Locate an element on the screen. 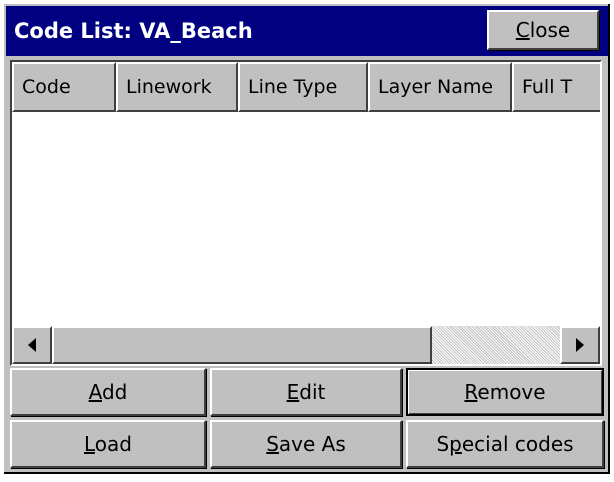  load-button-label: Load is located at coordinates (108, 444).